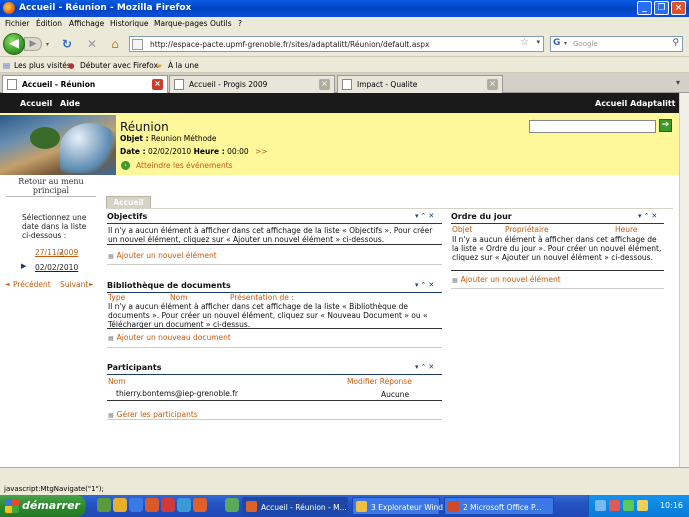 Image resolution: width=689 pixels, height=517 pixels. Describe the element at coordinates (32, 284) in the screenshot. I see `previous-link: Précédent` at that location.